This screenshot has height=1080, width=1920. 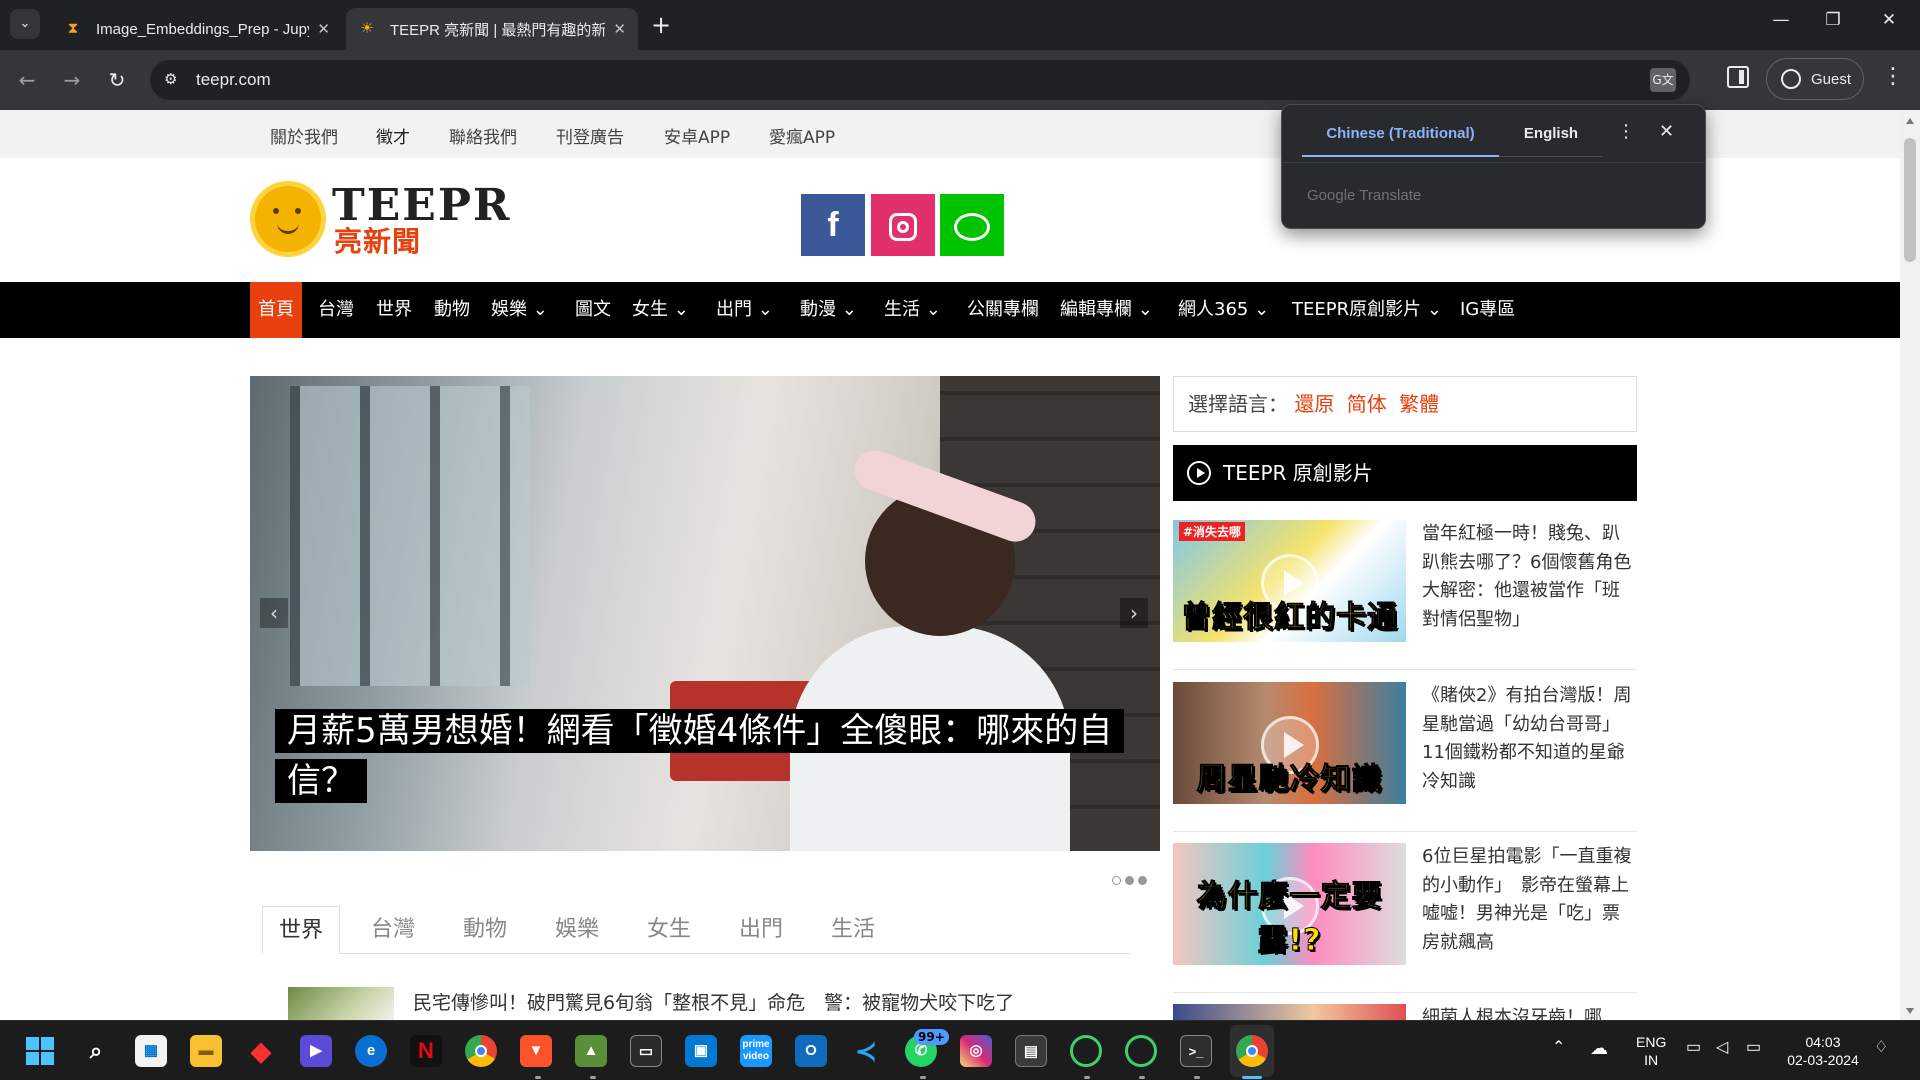 What do you see at coordinates (1738, 77) in the screenshot?
I see `side-panel-icon` at bounding box center [1738, 77].